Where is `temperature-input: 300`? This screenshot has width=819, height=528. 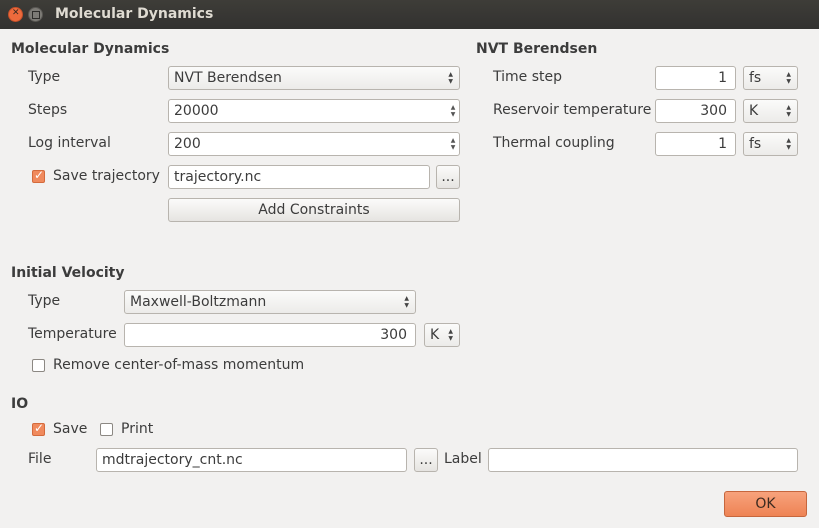 temperature-input: 300 is located at coordinates (270, 335).